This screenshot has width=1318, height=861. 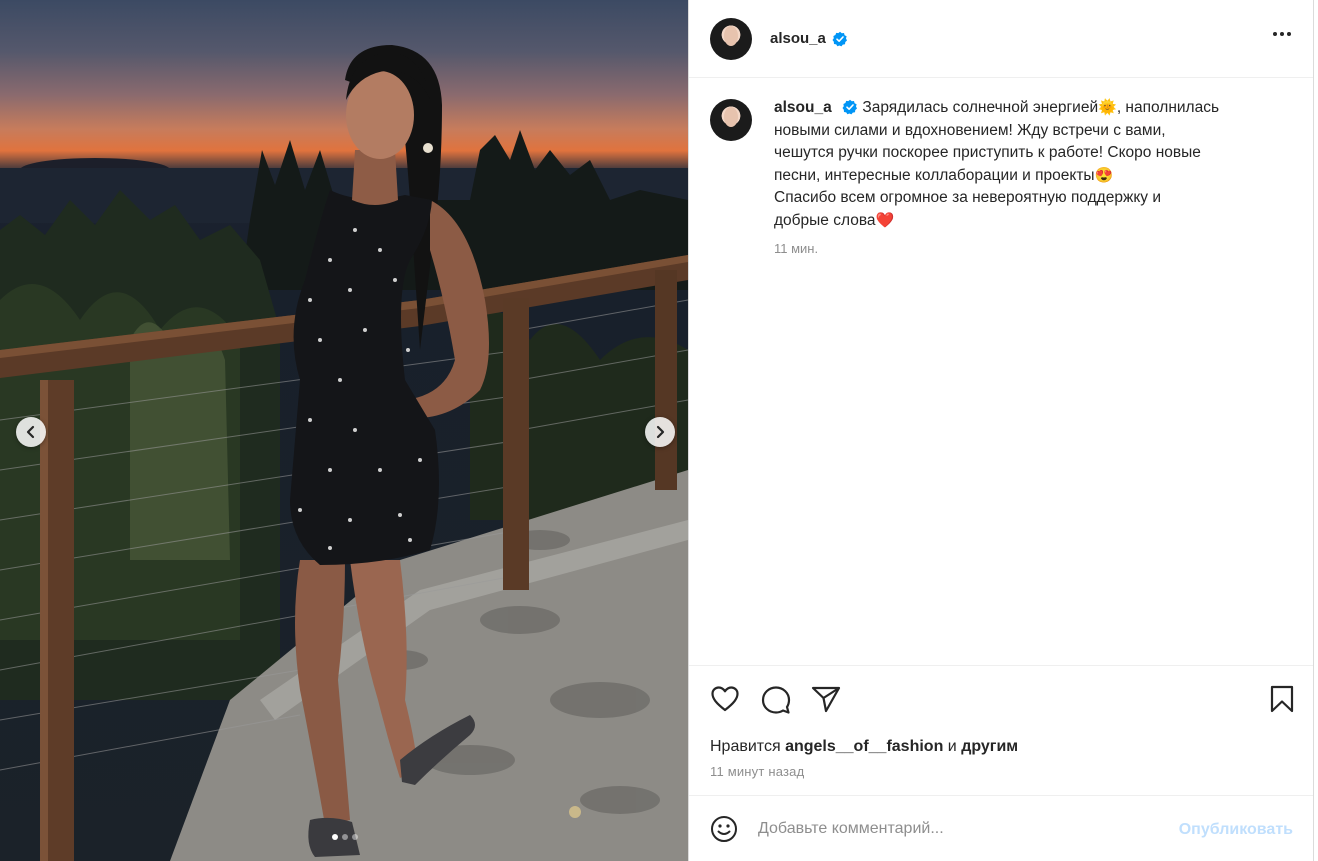 What do you see at coordinates (725, 699) in the screenshot?
I see `heart-icon` at bounding box center [725, 699].